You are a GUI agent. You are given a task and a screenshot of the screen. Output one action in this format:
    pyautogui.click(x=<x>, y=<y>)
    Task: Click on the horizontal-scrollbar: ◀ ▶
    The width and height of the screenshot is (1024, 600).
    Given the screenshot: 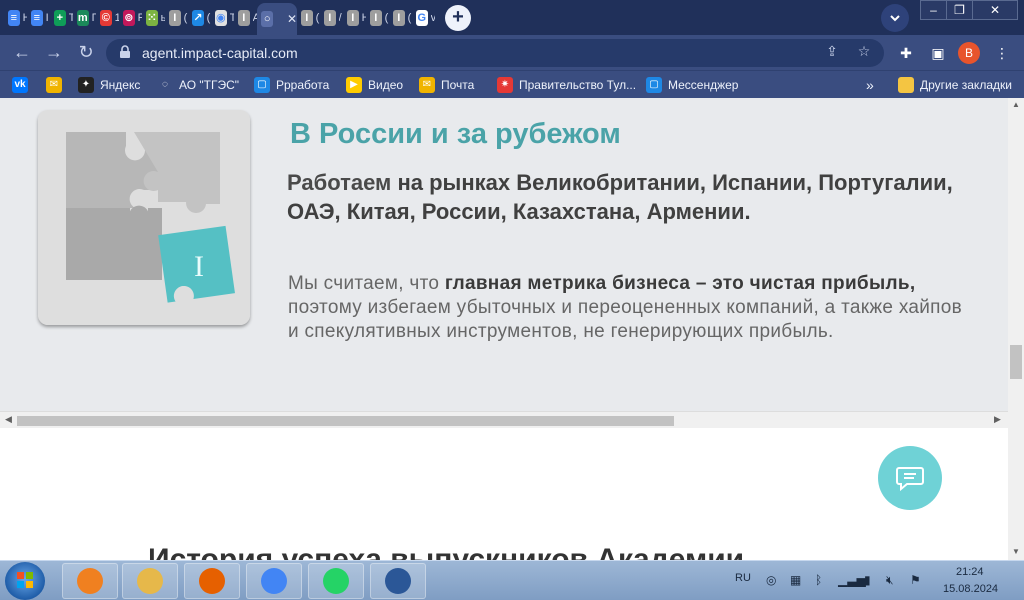 What is the action you would take?
    pyautogui.click(x=504, y=419)
    